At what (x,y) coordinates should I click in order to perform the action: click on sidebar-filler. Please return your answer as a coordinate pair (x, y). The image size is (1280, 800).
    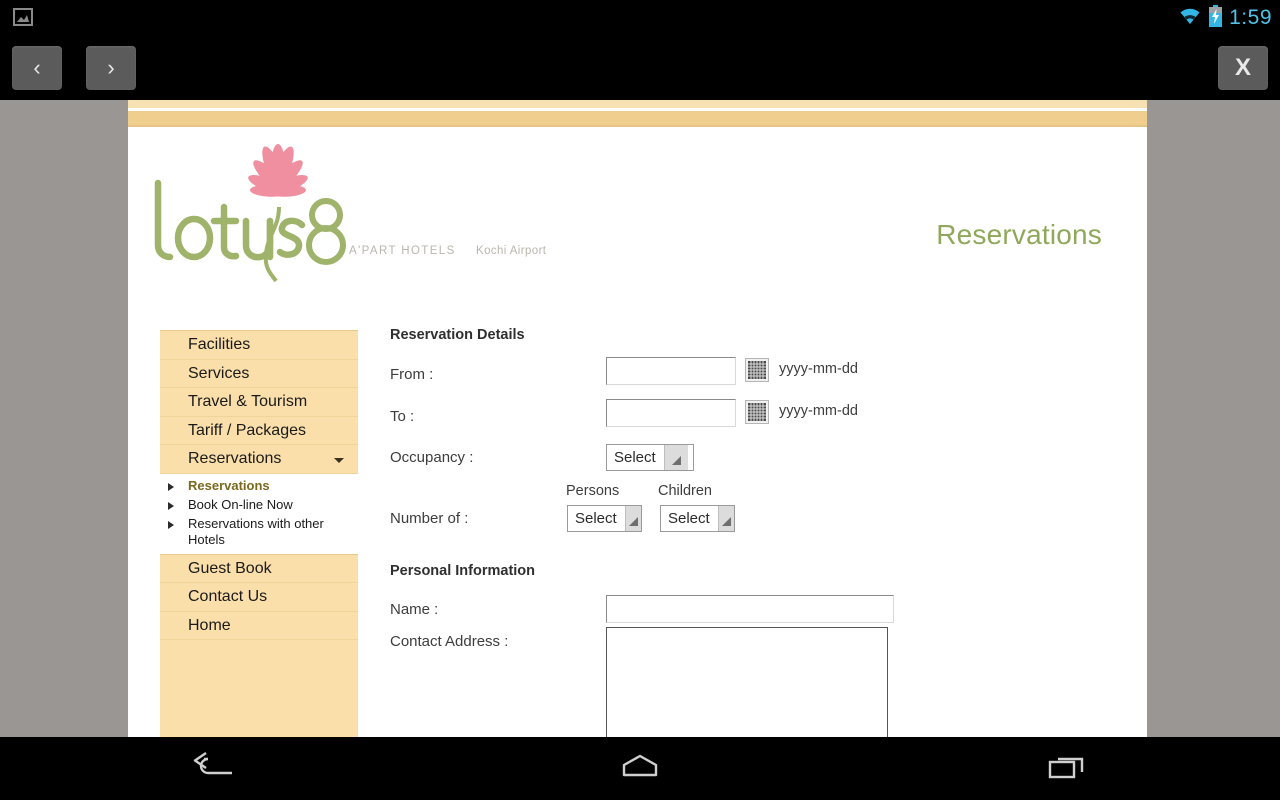
    Looking at the image, I should click on (259, 688).